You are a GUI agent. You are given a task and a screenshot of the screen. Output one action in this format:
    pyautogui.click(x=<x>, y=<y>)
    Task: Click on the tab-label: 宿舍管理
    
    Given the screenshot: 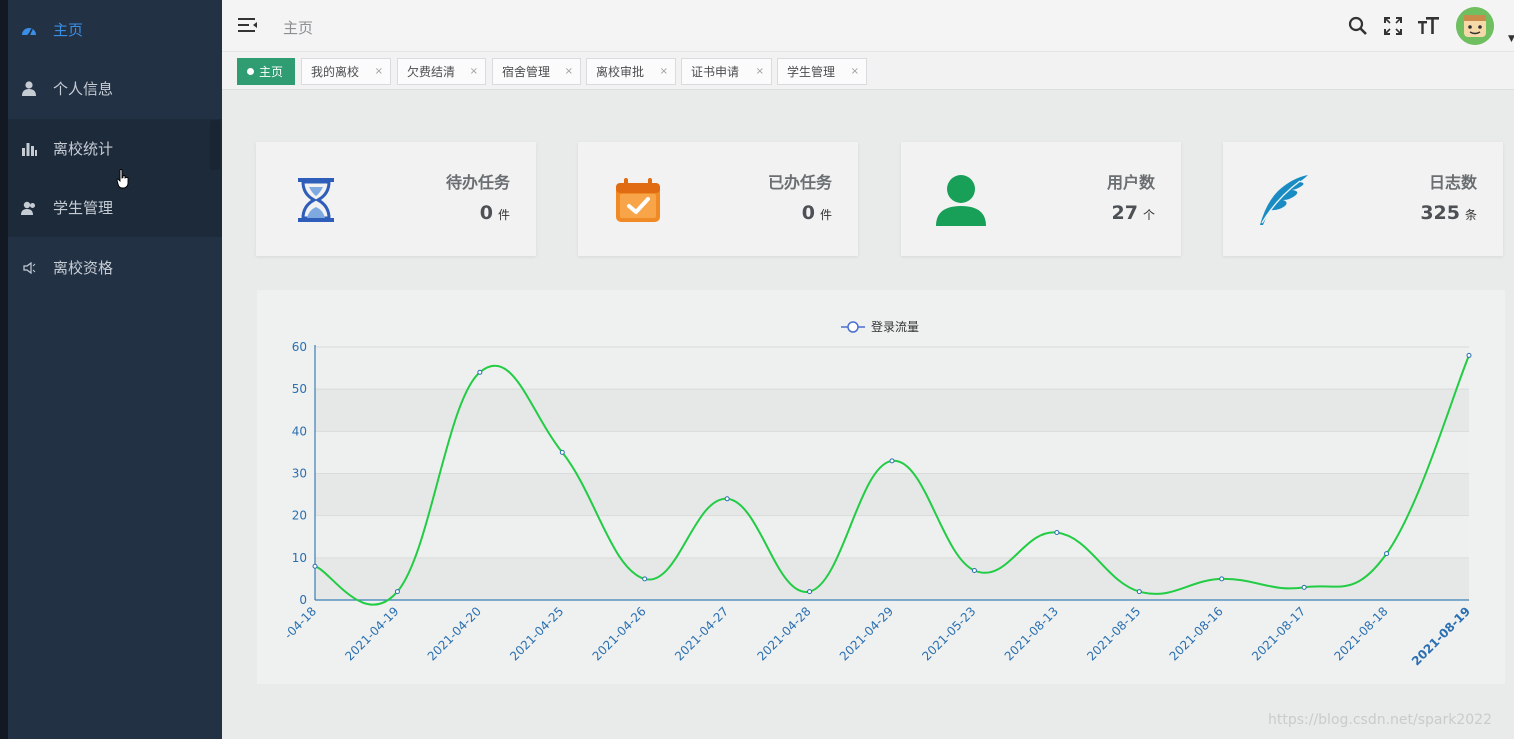 What is the action you would take?
    pyautogui.click(x=526, y=72)
    